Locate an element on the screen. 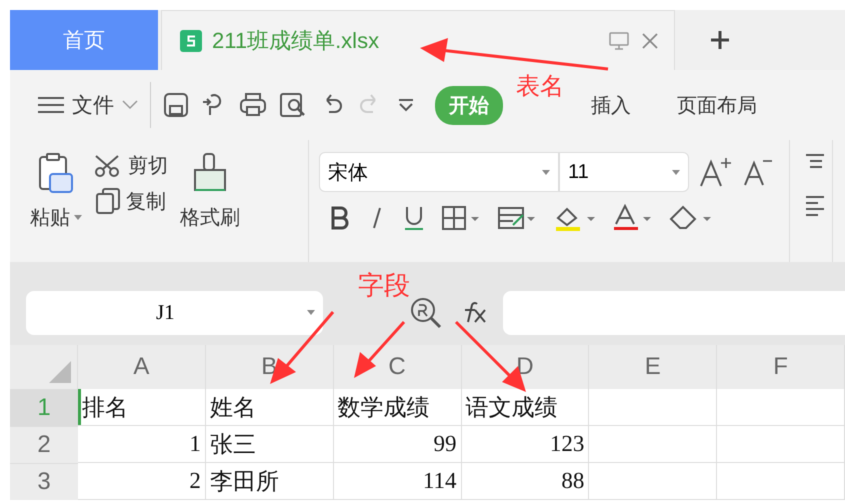 This screenshot has height=502, width=845. table-cell: 1 is located at coordinates (142, 444).